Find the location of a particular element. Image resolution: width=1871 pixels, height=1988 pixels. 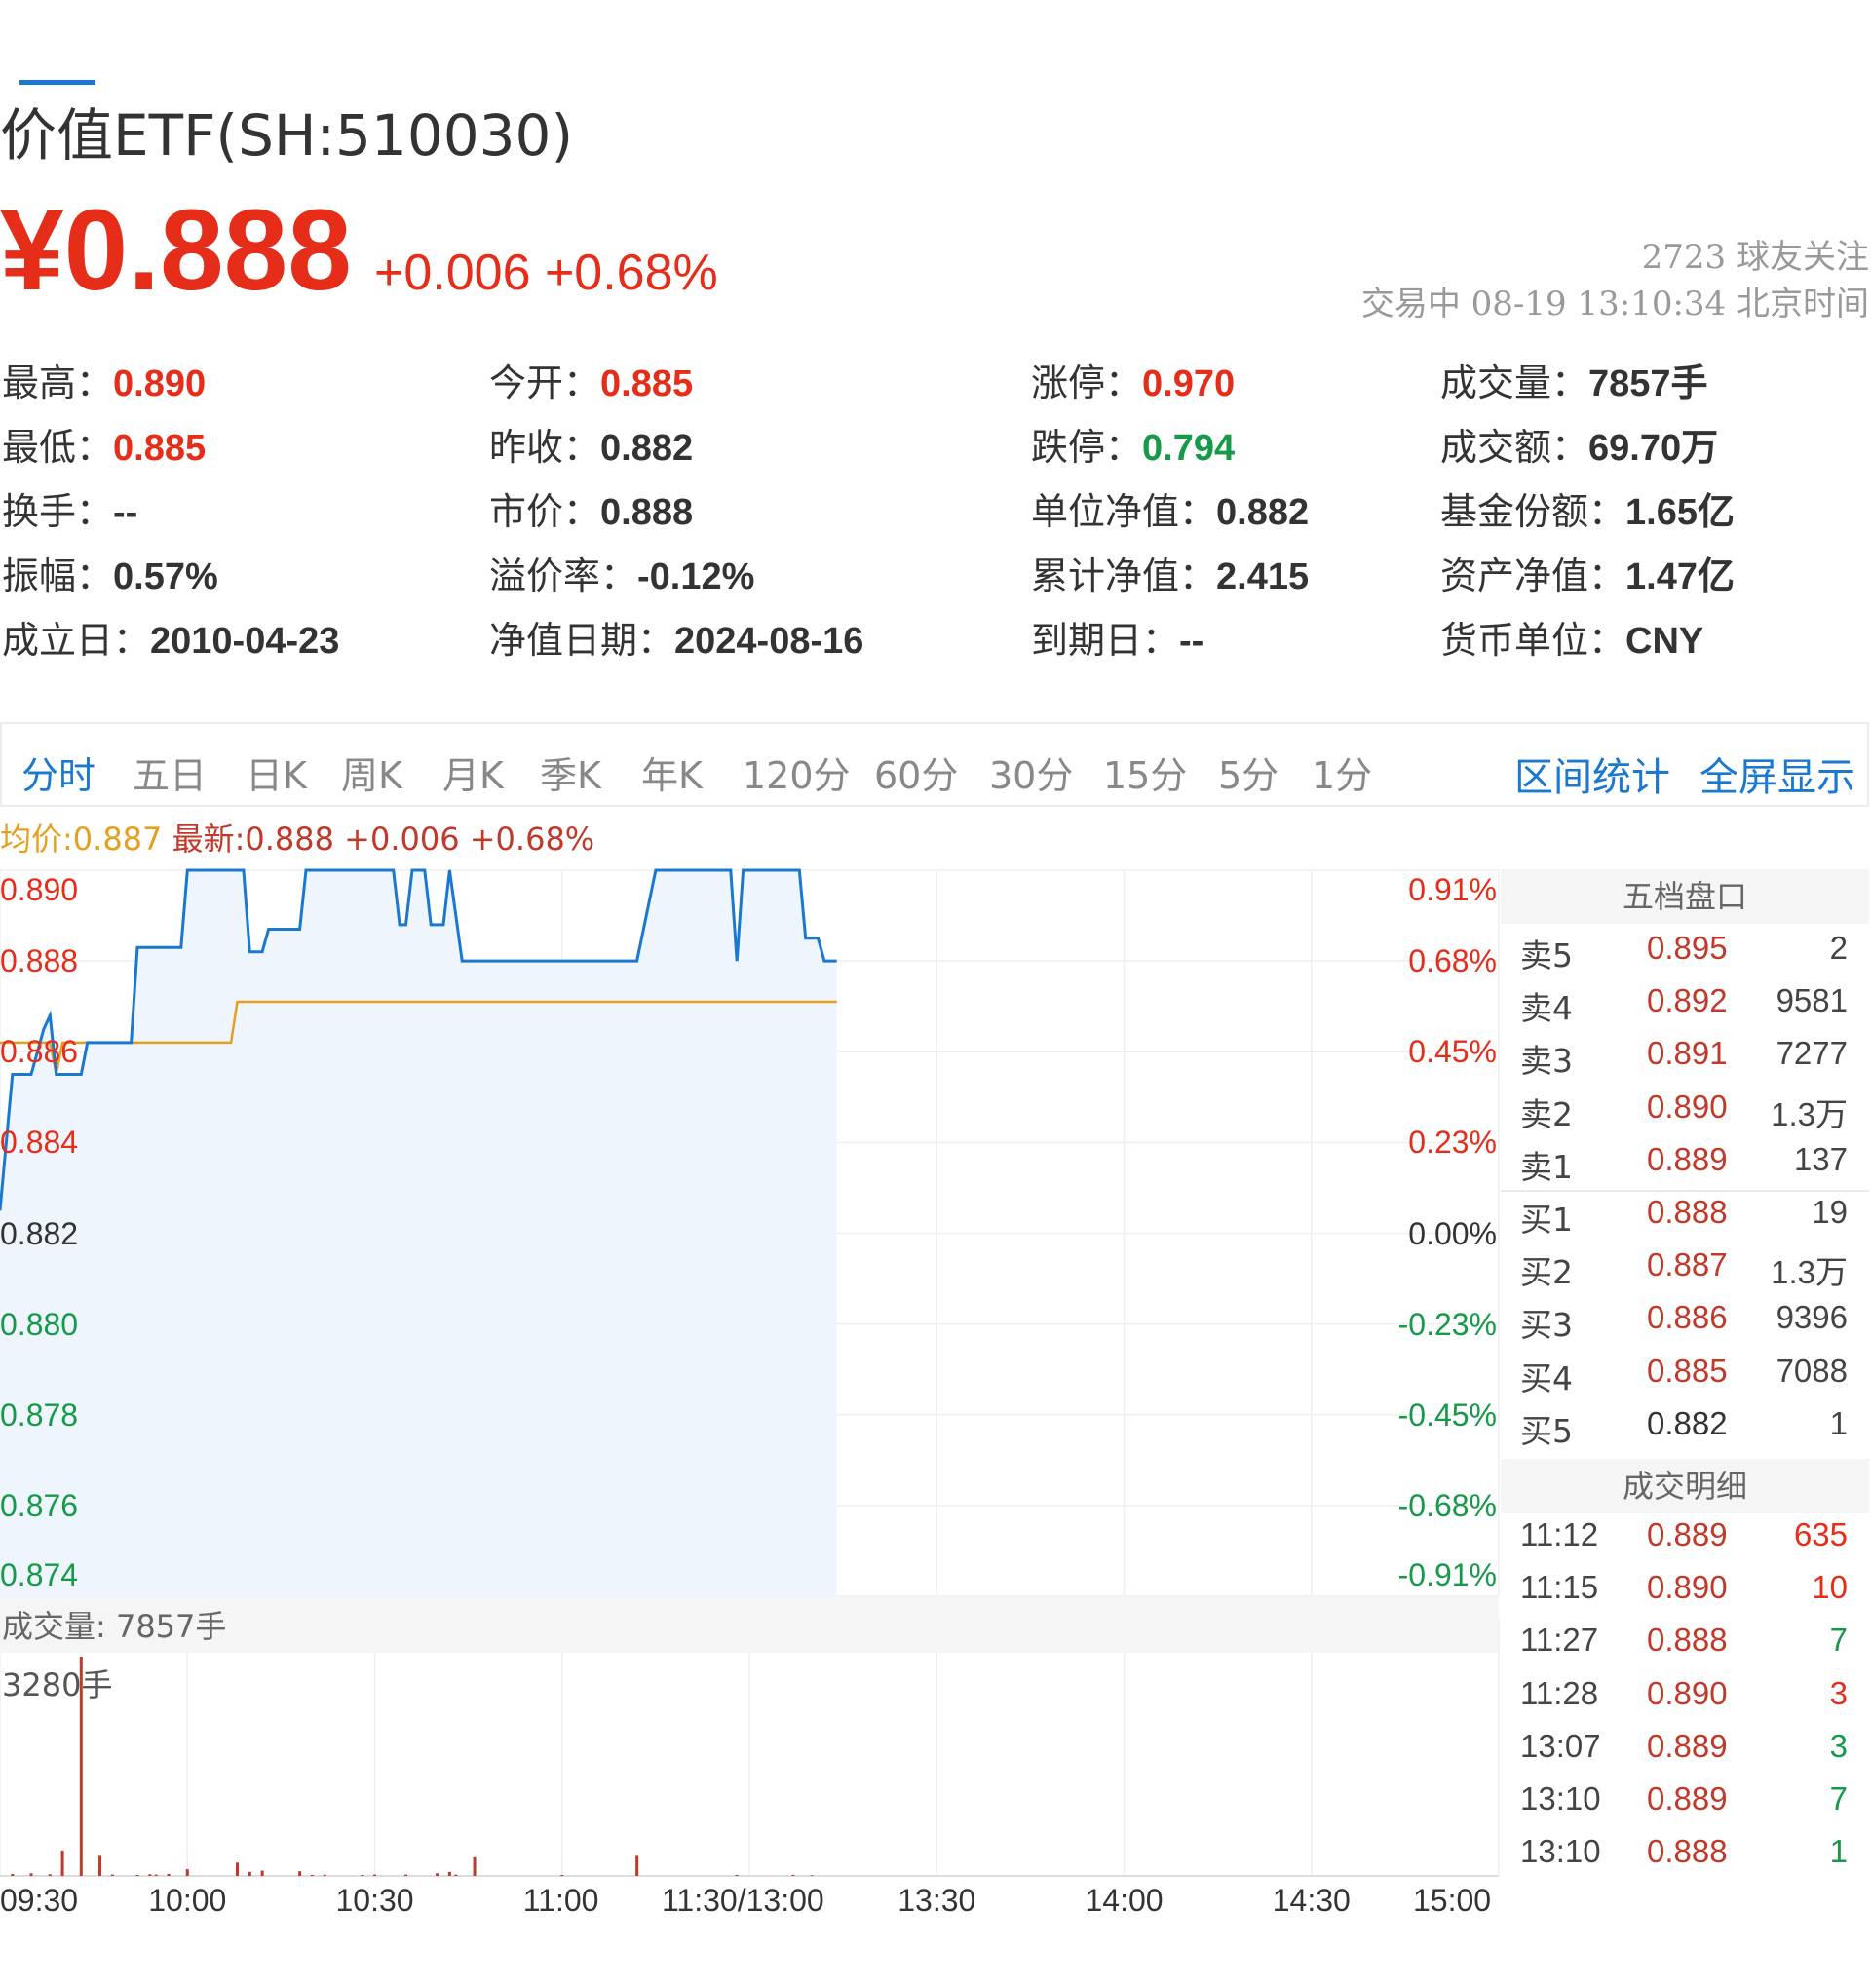

order-book-row: 买5 0.882 1 is located at coordinates (1685, 1431).